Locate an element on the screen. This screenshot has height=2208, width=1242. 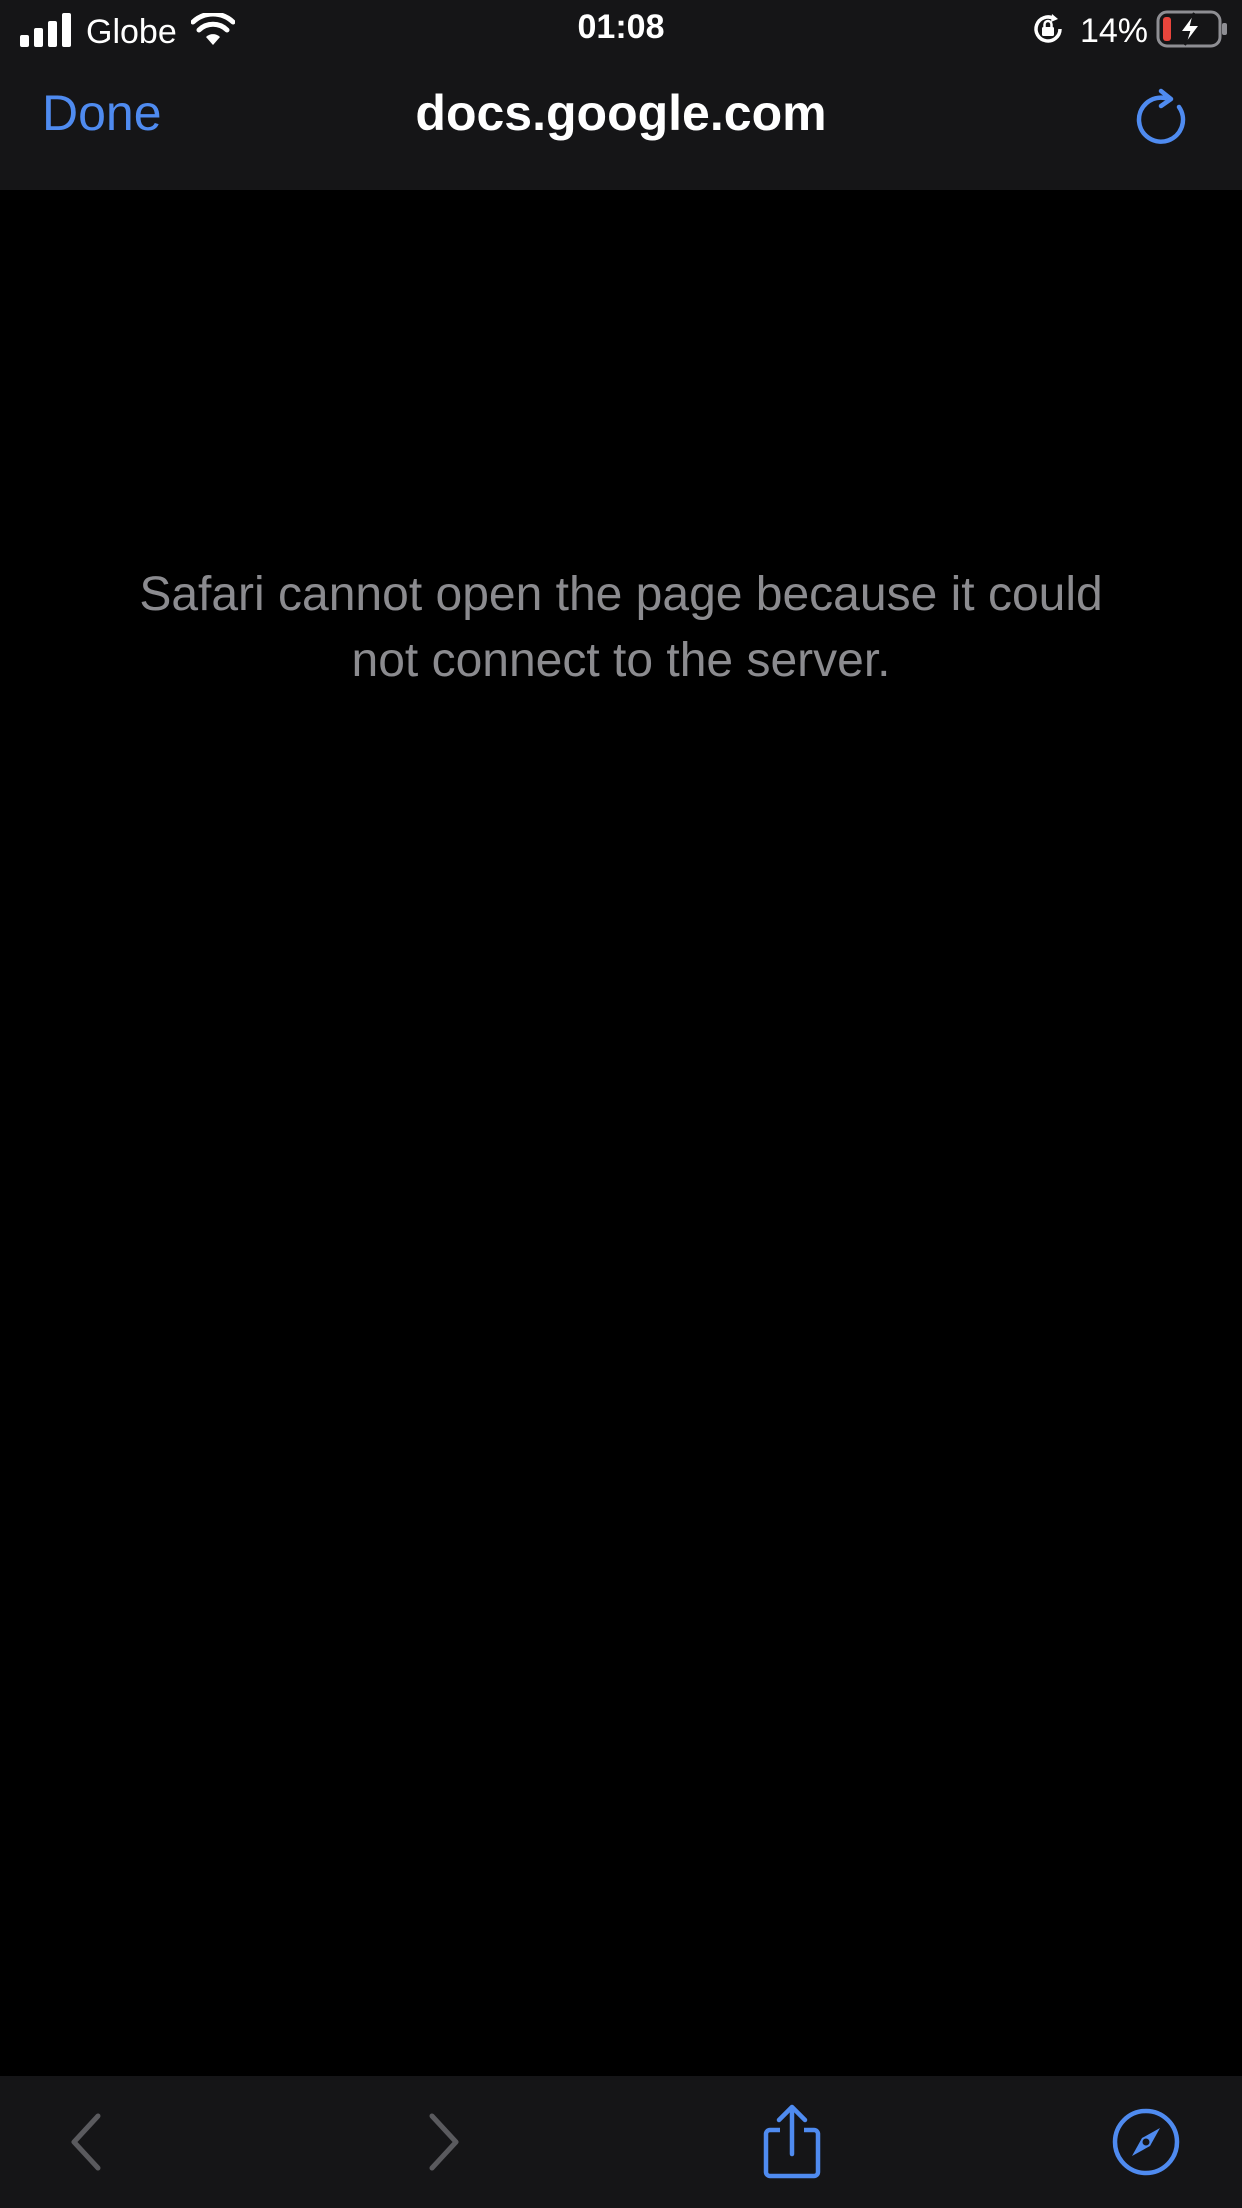
page-title: docs.google.com is located at coordinates (621, 113).